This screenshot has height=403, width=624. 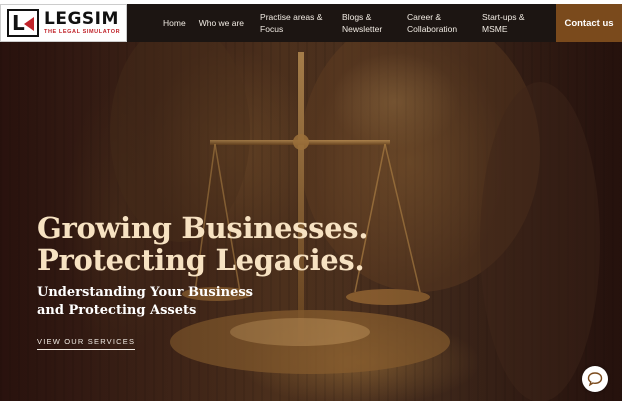 I want to click on logo-text: LEGSIM THE LEGAL SIMULATOR, so click(x=82, y=23).